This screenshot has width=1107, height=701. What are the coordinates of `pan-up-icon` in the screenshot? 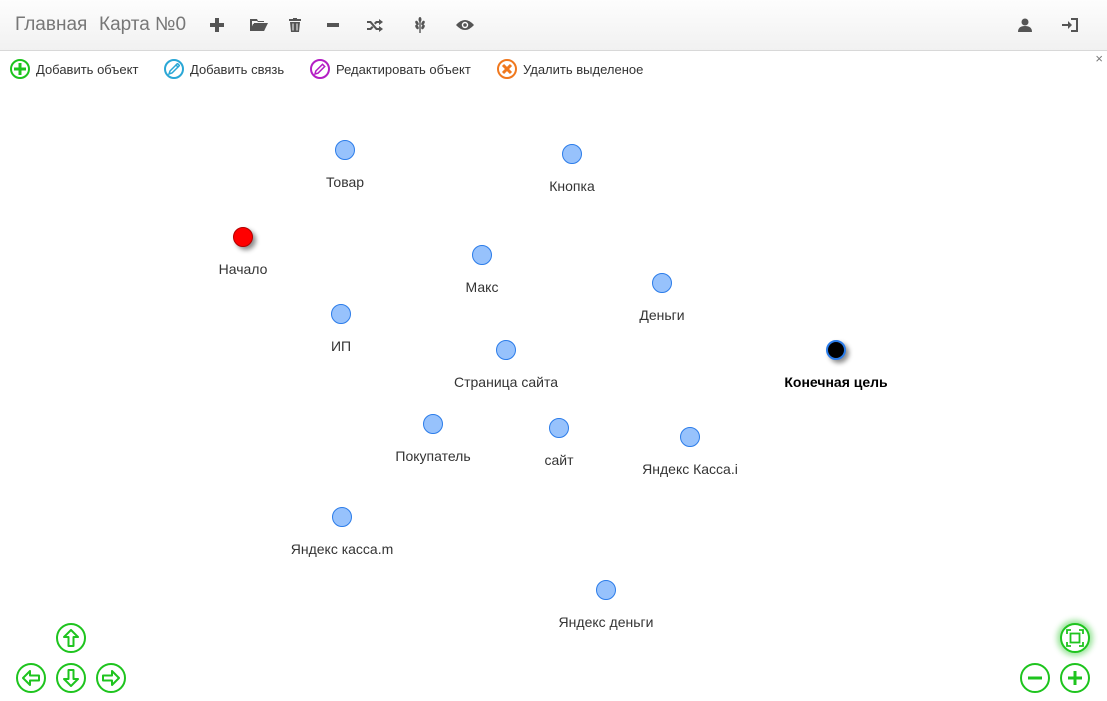 It's located at (71, 638).